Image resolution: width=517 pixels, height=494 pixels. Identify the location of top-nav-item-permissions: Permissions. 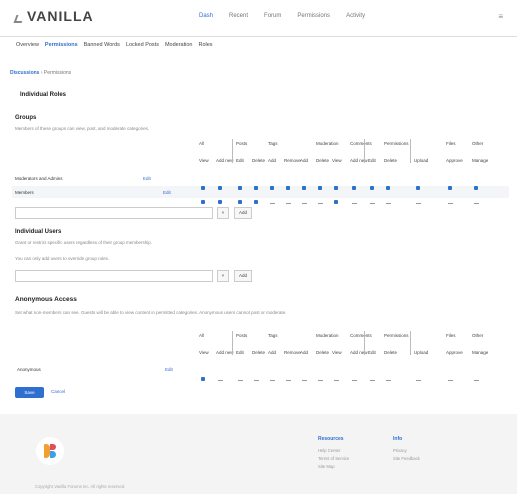
(313, 16).